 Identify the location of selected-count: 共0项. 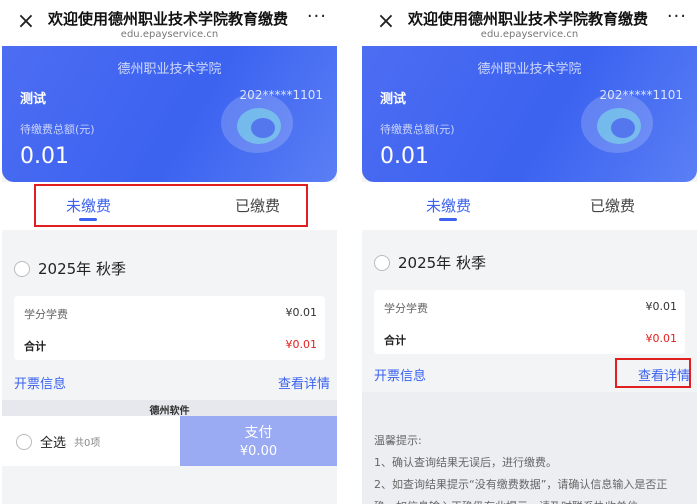
(87, 443).